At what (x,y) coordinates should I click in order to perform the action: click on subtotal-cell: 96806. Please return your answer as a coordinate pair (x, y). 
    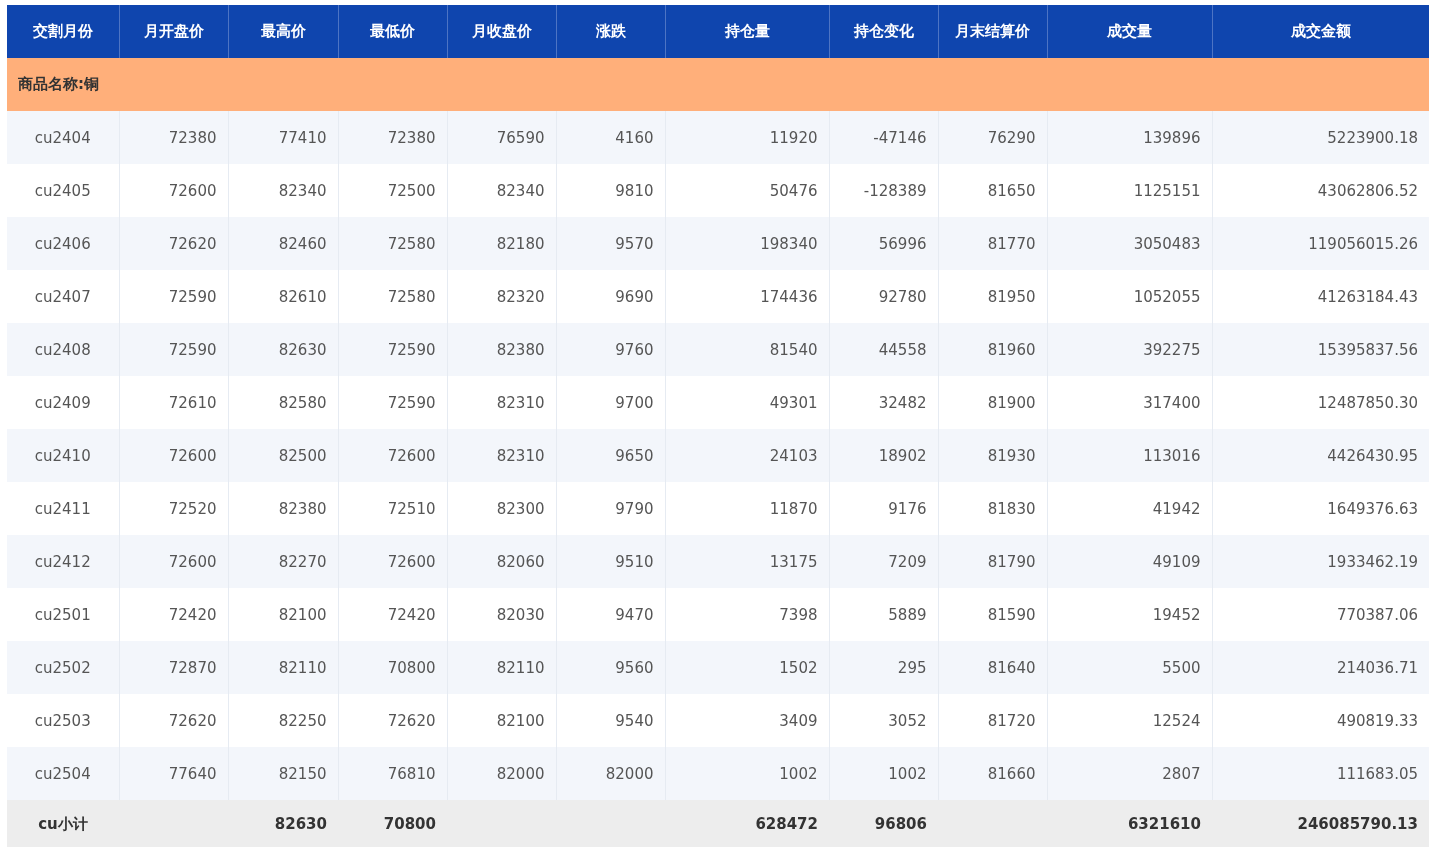
    Looking at the image, I should click on (883, 823).